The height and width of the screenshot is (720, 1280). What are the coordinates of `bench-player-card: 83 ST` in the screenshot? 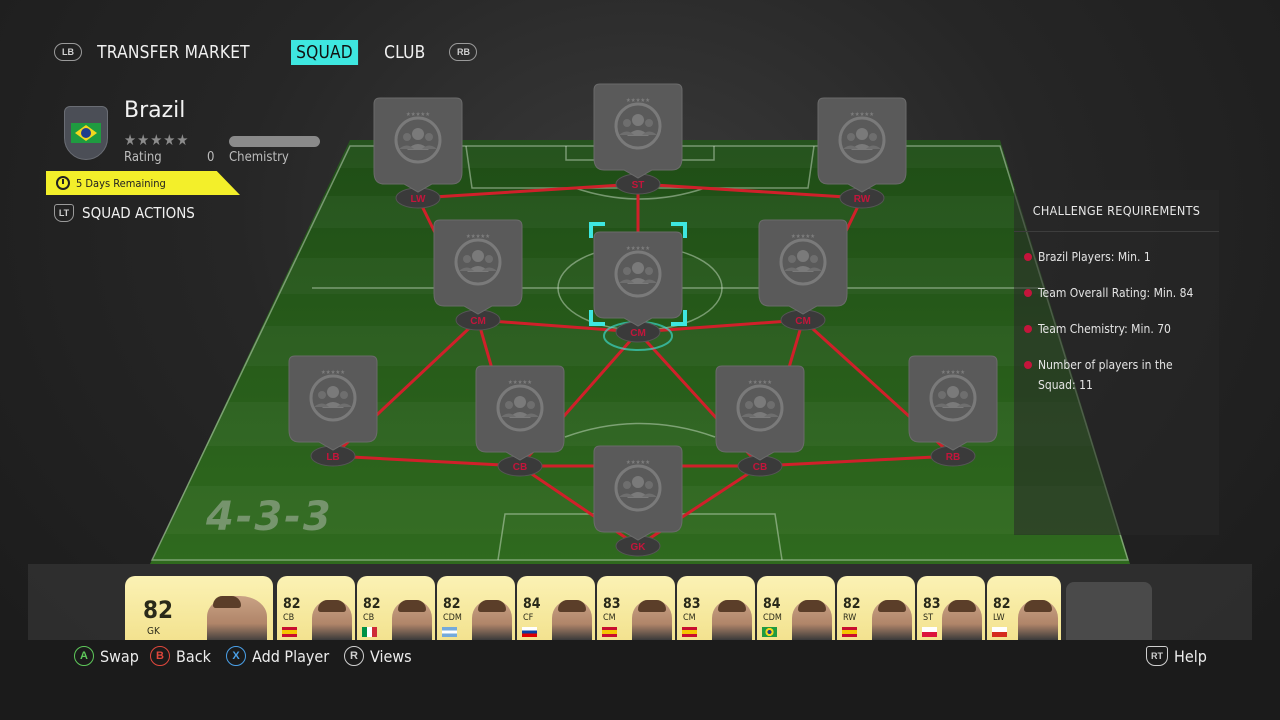 It's located at (951, 608).